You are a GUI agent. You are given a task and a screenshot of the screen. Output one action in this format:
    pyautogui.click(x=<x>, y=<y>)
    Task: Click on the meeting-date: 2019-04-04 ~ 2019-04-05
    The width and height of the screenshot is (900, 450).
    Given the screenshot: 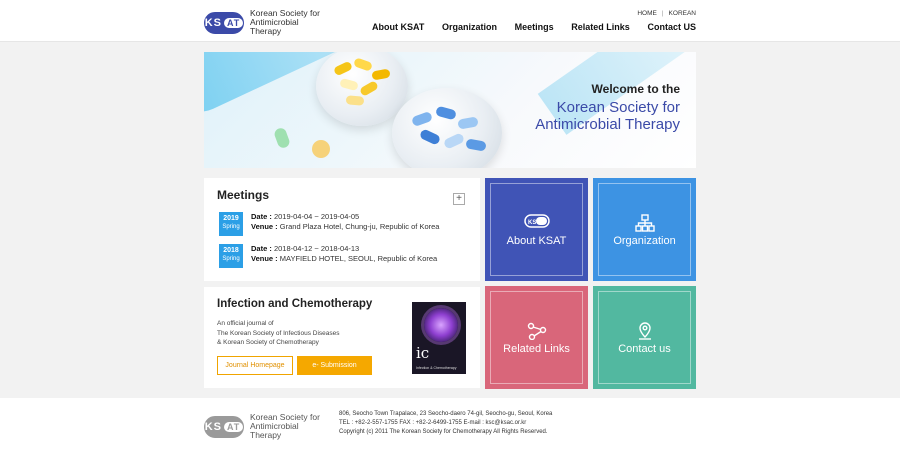 What is the action you would take?
    pyautogui.click(x=316, y=216)
    